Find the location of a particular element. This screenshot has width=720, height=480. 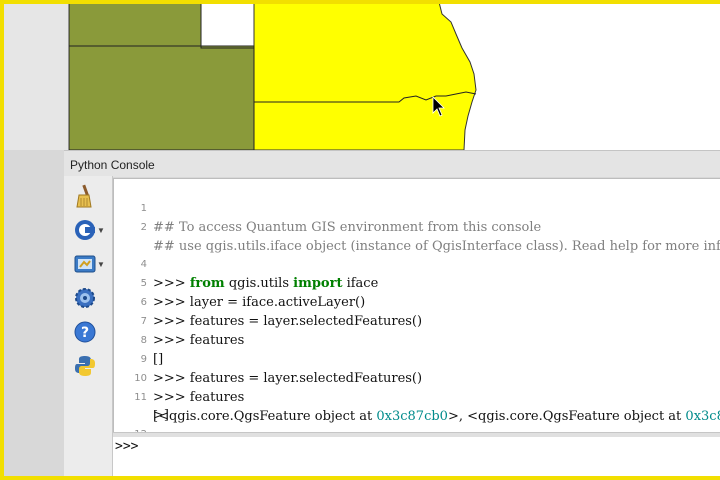

python-button is located at coordinates (91, 366).